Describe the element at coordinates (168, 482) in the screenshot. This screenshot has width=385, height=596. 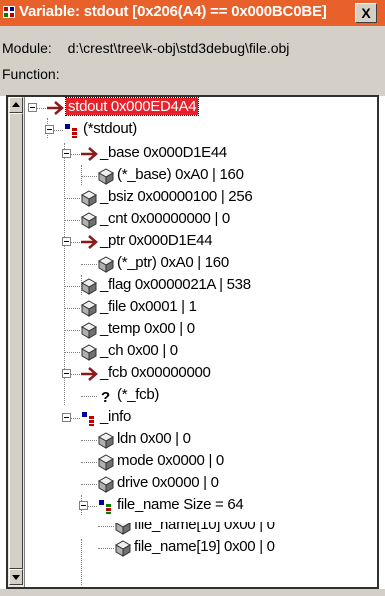
I see `tree-node-label: drive 0x0000 | 0` at that location.